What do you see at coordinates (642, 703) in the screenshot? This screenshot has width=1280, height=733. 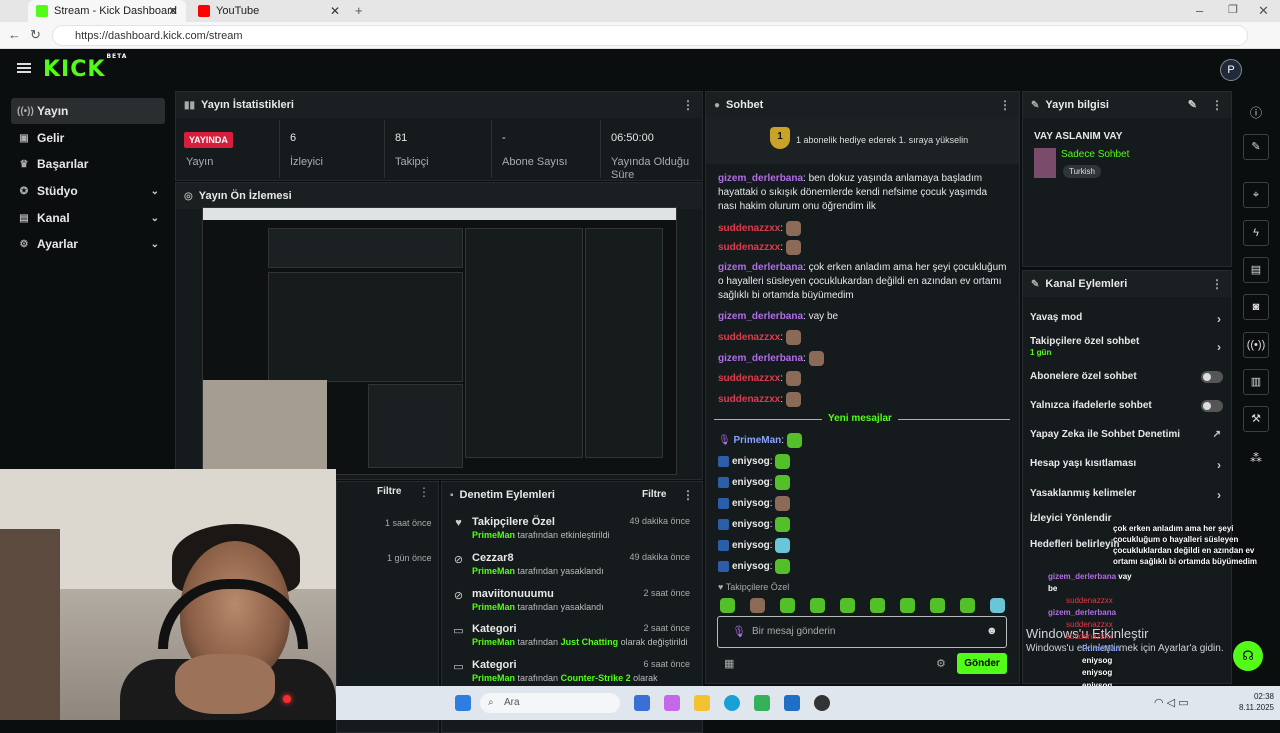 I see `task-view-icon` at bounding box center [642, 703].